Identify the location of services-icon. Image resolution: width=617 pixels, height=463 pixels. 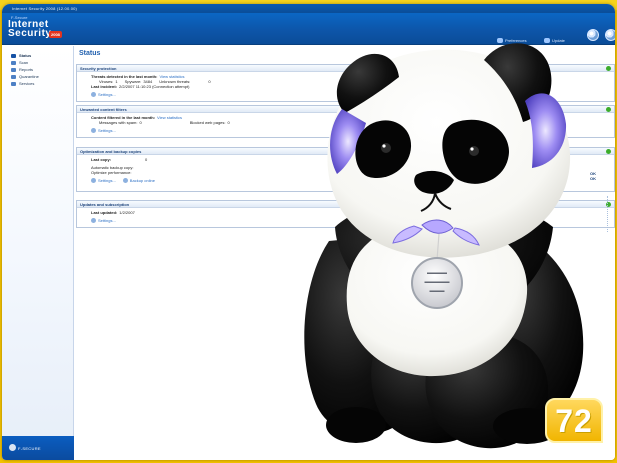
(13, 83).